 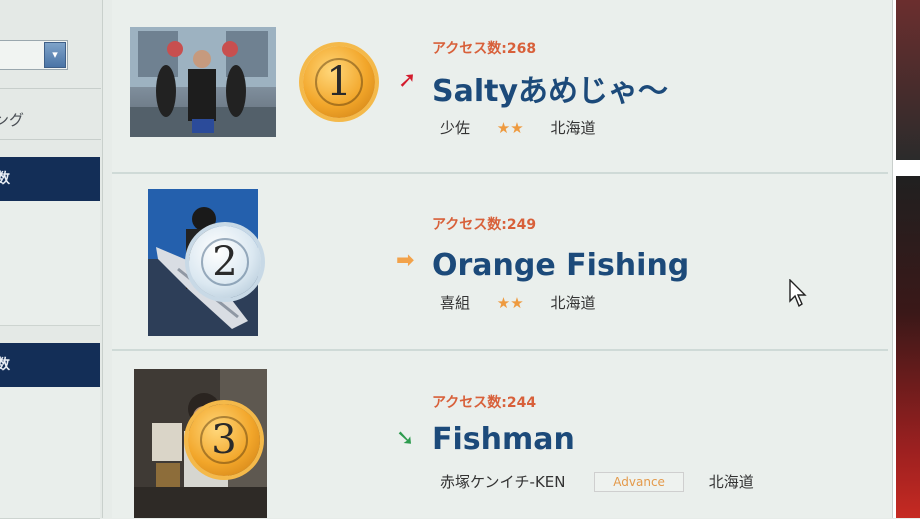 What do you see at coordinates (405, 438) in the screenshot?
I see `trend-down-arrow-icon: ➘` at bounding box center [405, 438].